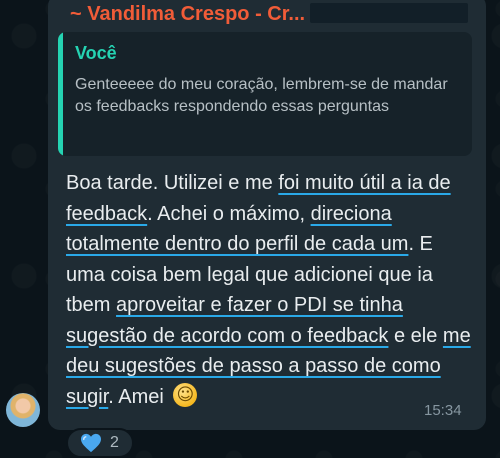 Image resolution: width=500 pixels, height=458 pixels. I want to click on message-text-segment: . Achei o máximo,, so click(229, 213).